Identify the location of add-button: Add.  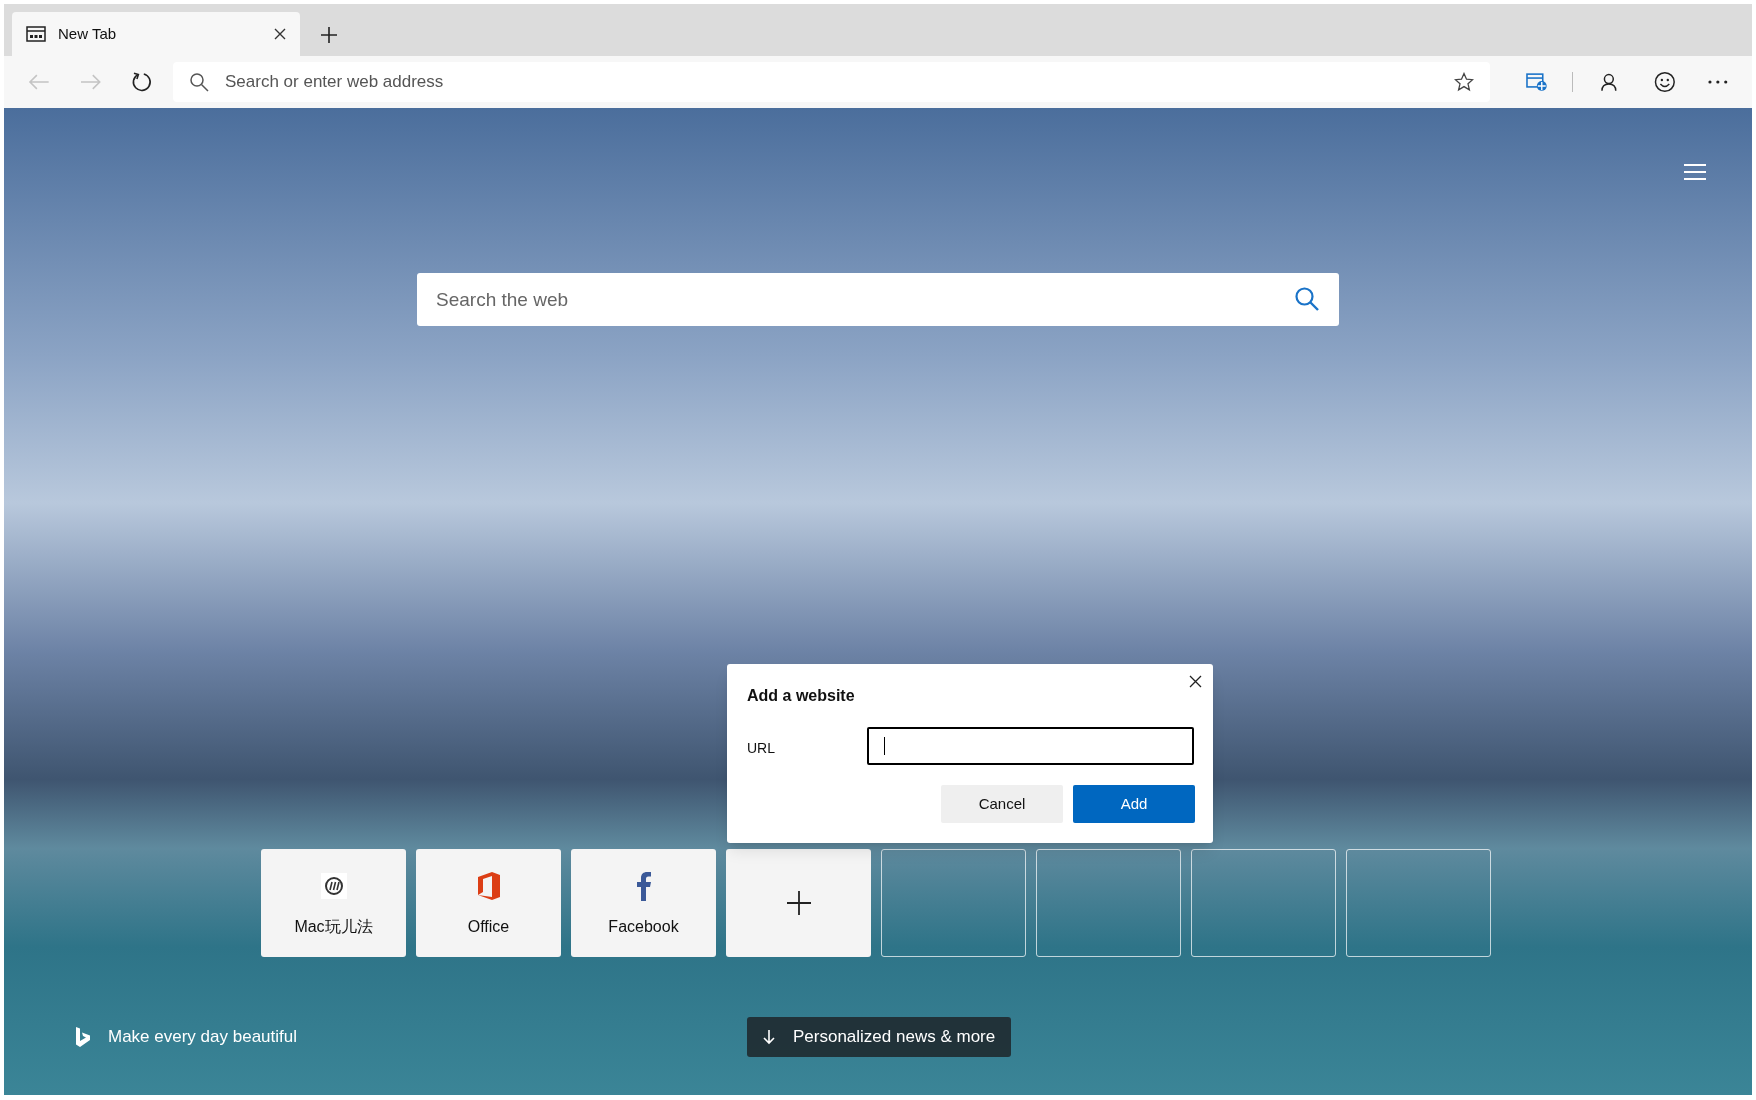
(1134, 804).